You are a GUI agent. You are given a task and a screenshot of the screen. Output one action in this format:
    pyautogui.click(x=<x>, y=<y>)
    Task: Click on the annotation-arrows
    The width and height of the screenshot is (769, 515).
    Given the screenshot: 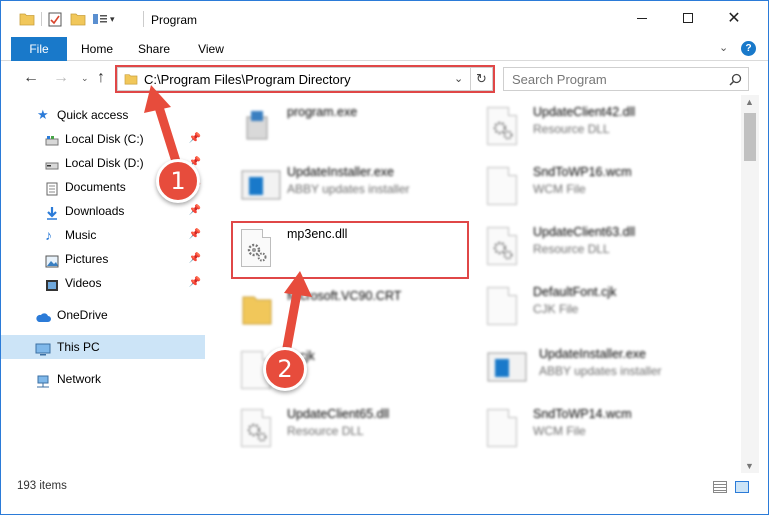 What is the action you would take?
    pyautogui.click(x=228, y=221)
    